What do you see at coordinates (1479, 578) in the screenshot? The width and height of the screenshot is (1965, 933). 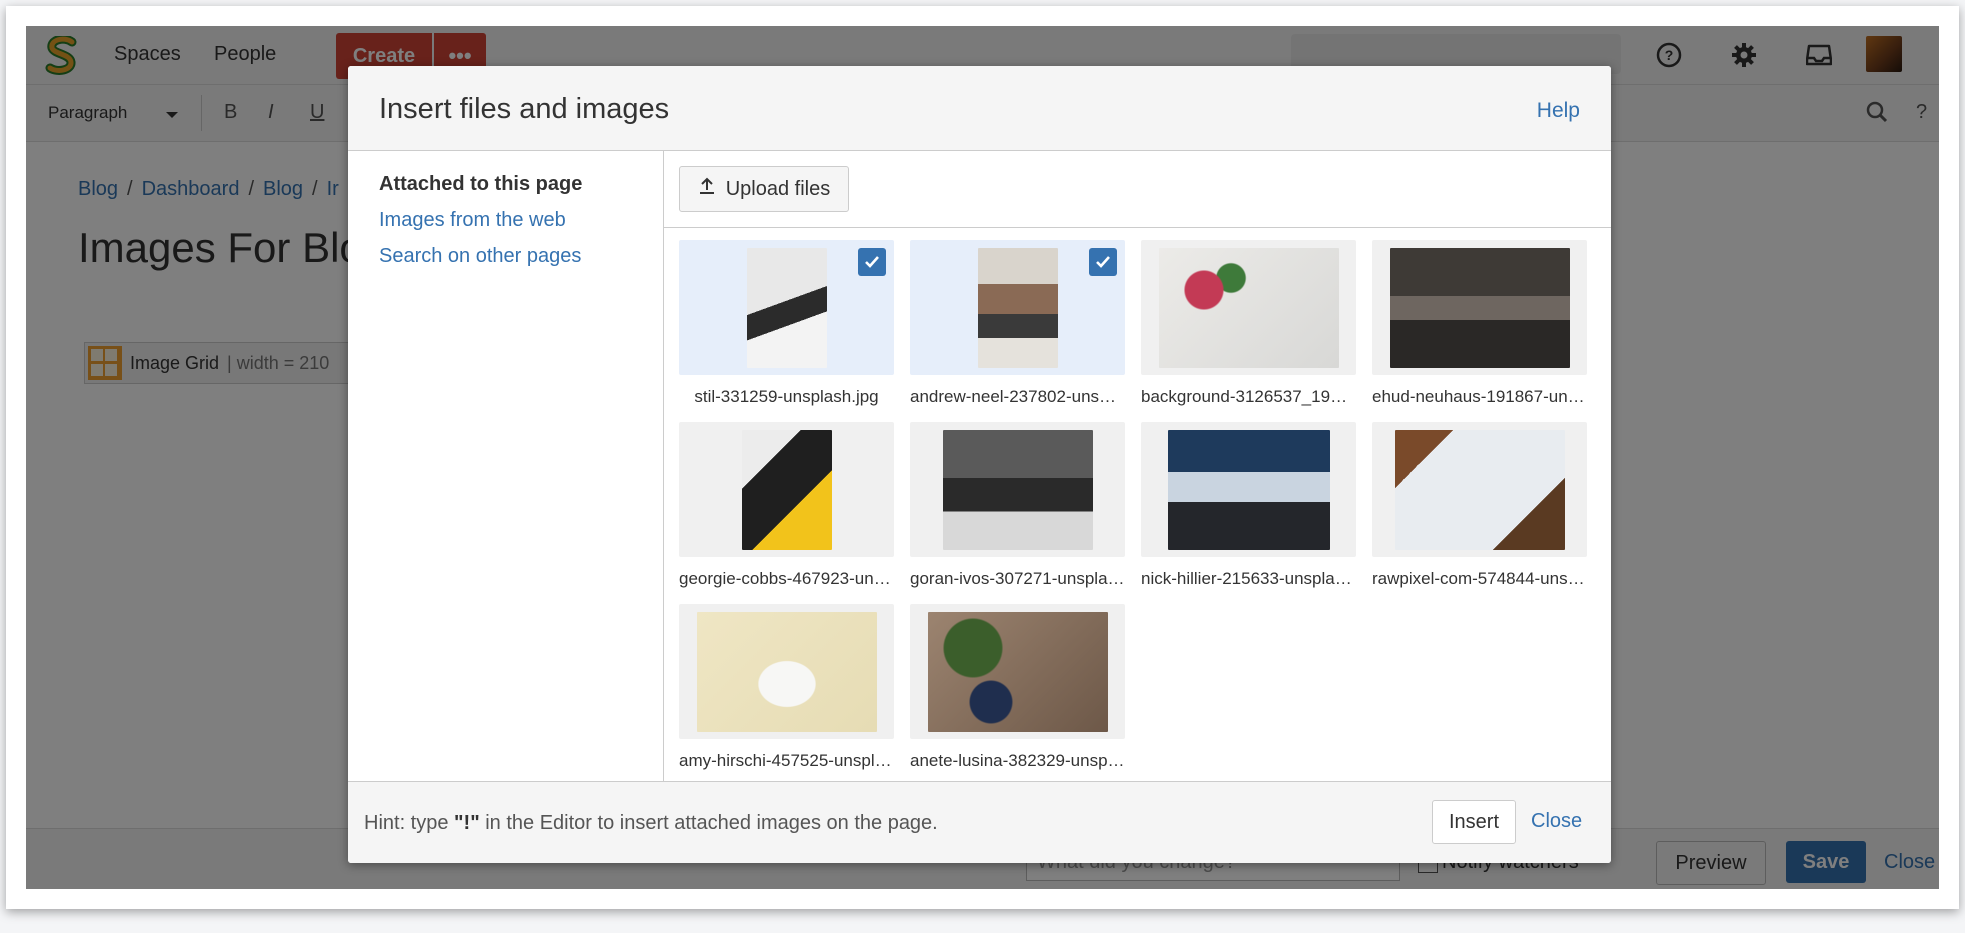 I see `file-name: rawpixel-com-574844-unsplash.jpg` at bounding box center [1479, 578].